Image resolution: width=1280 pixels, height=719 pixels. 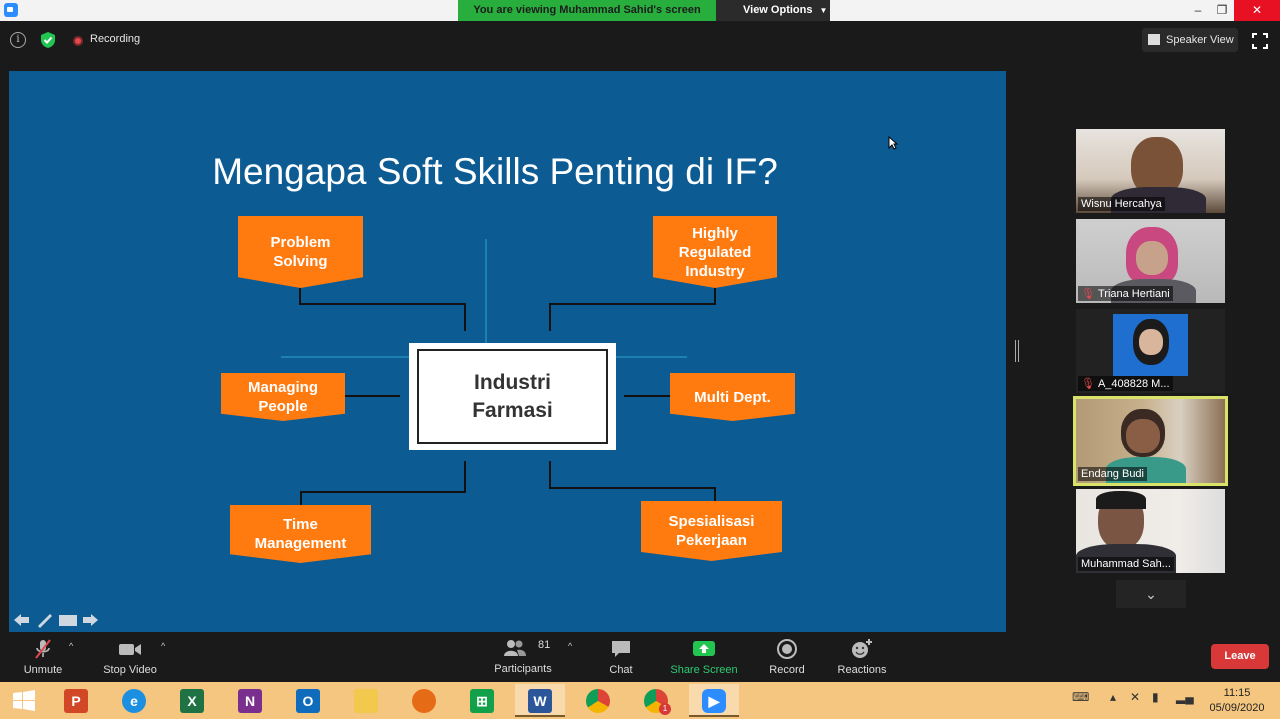 I want to click on center-box-industri-farmasi: Industri Farmasi, so click(x=512, y=396).